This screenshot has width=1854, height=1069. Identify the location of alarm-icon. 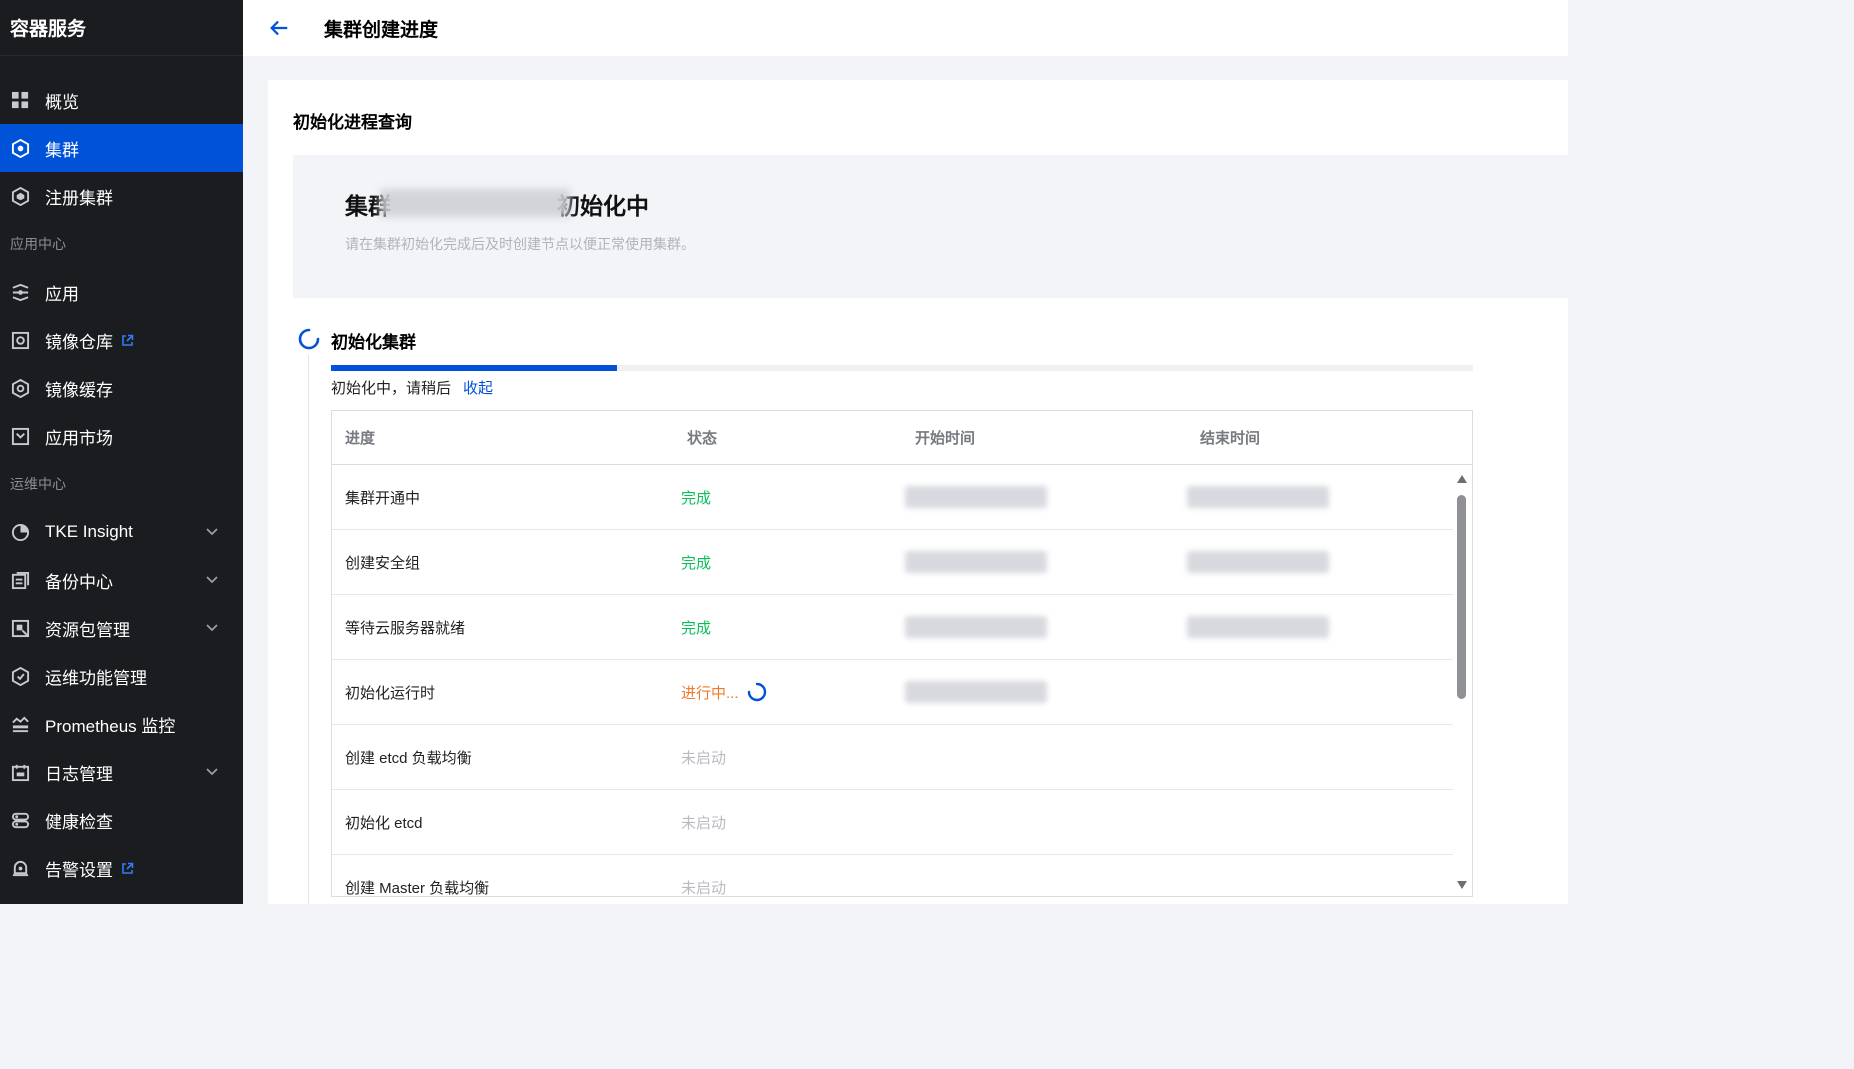
(20, 868).